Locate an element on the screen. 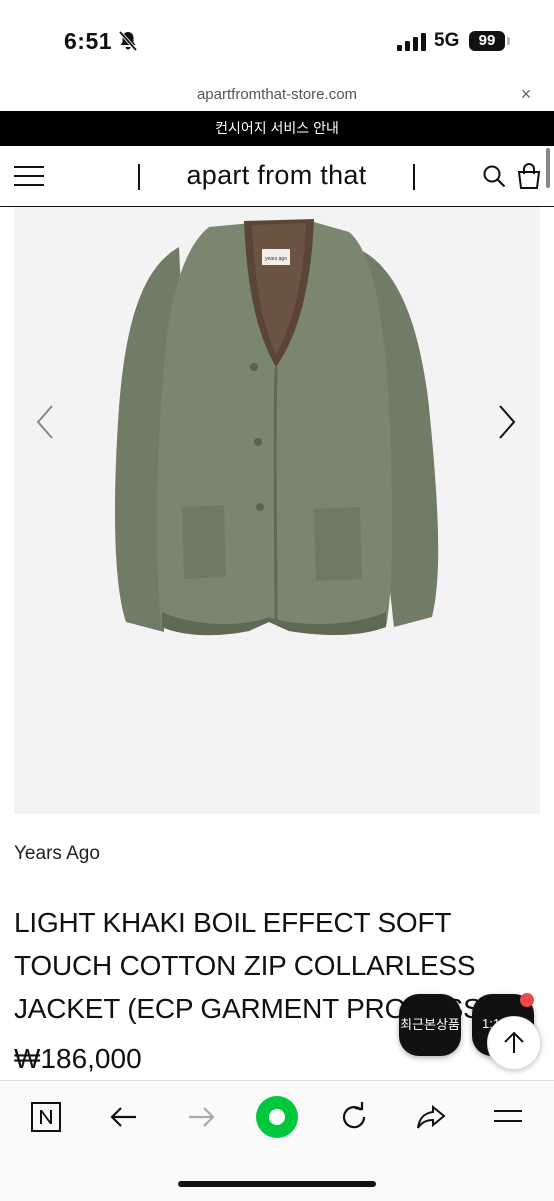 This screenshot has height=1201, width=554. signal-icon is located at coordinates (411, 42).